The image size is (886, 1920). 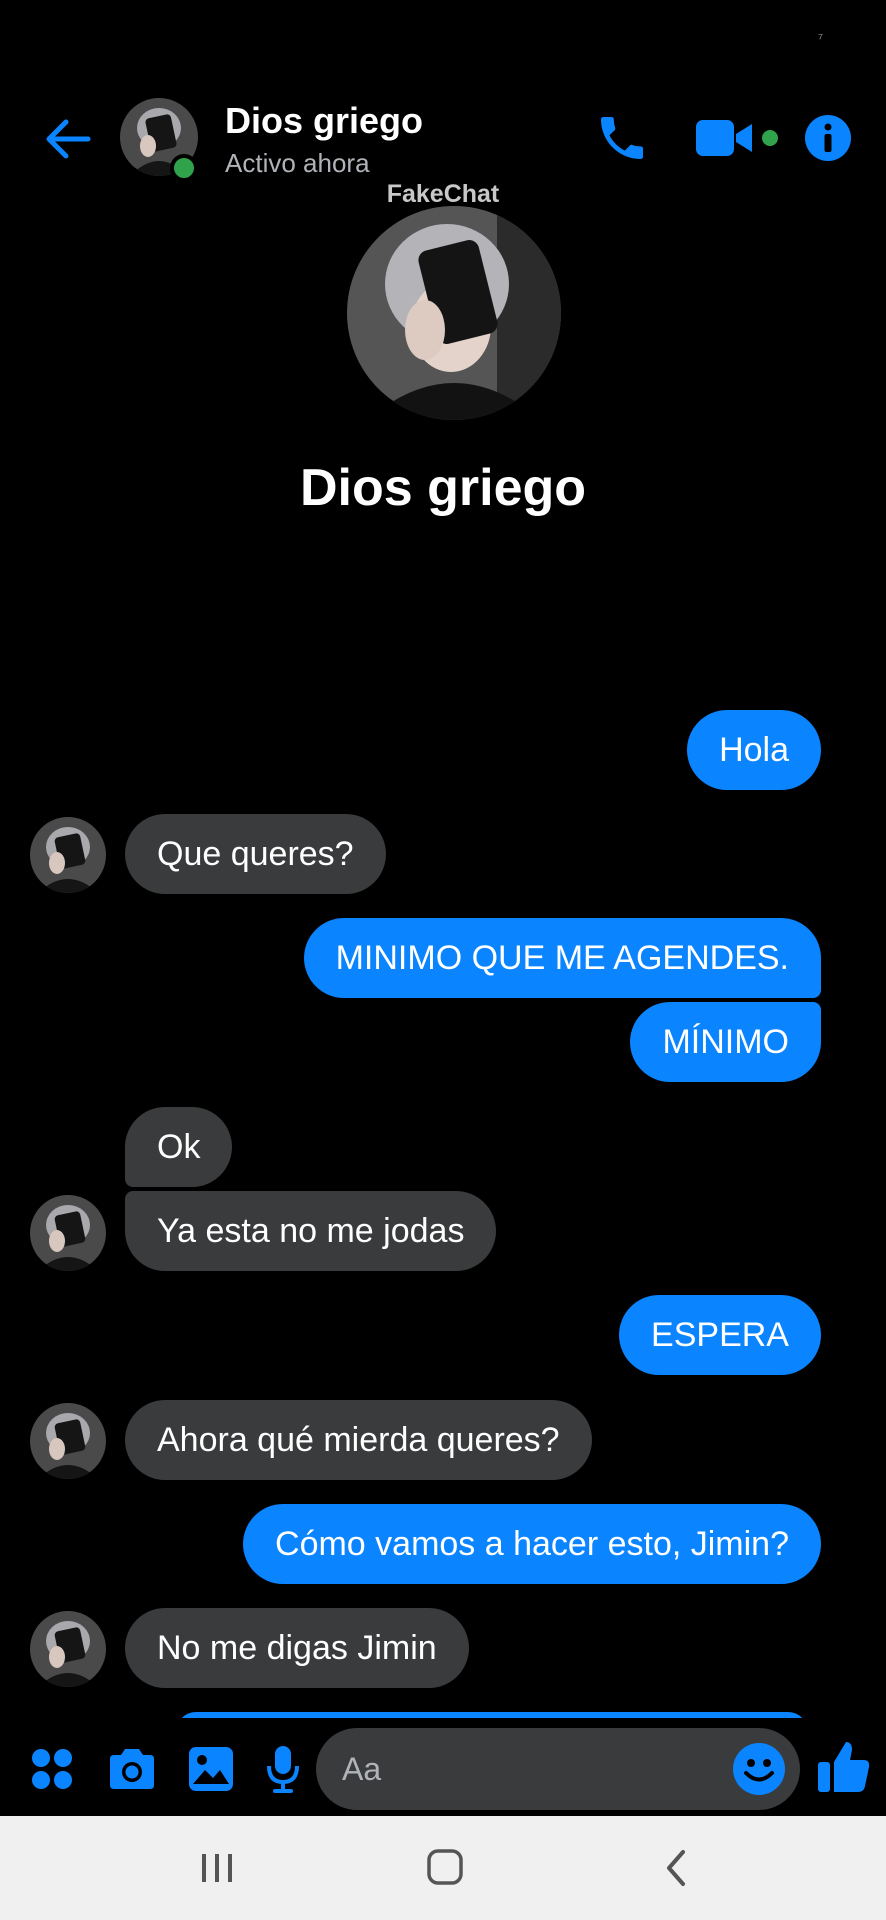 I want to click on message-outgoing: MÍNIMO, so click(x=725, y=1042).